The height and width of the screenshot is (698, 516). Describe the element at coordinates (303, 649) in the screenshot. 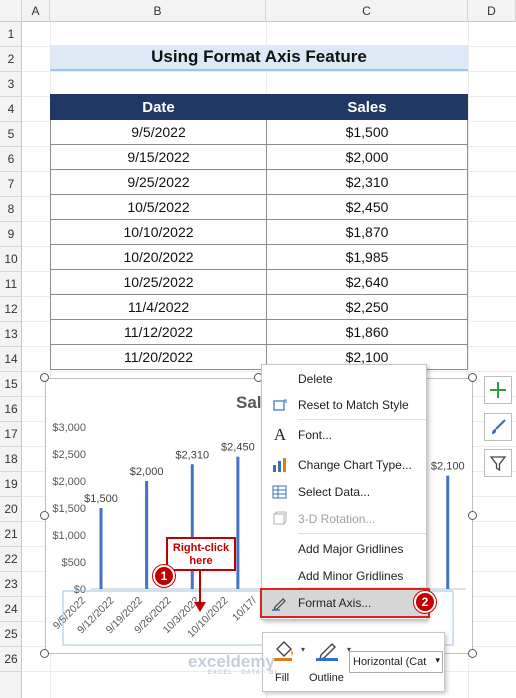

I see `fill-dropdown-arrow-icon: ▾` at that location.